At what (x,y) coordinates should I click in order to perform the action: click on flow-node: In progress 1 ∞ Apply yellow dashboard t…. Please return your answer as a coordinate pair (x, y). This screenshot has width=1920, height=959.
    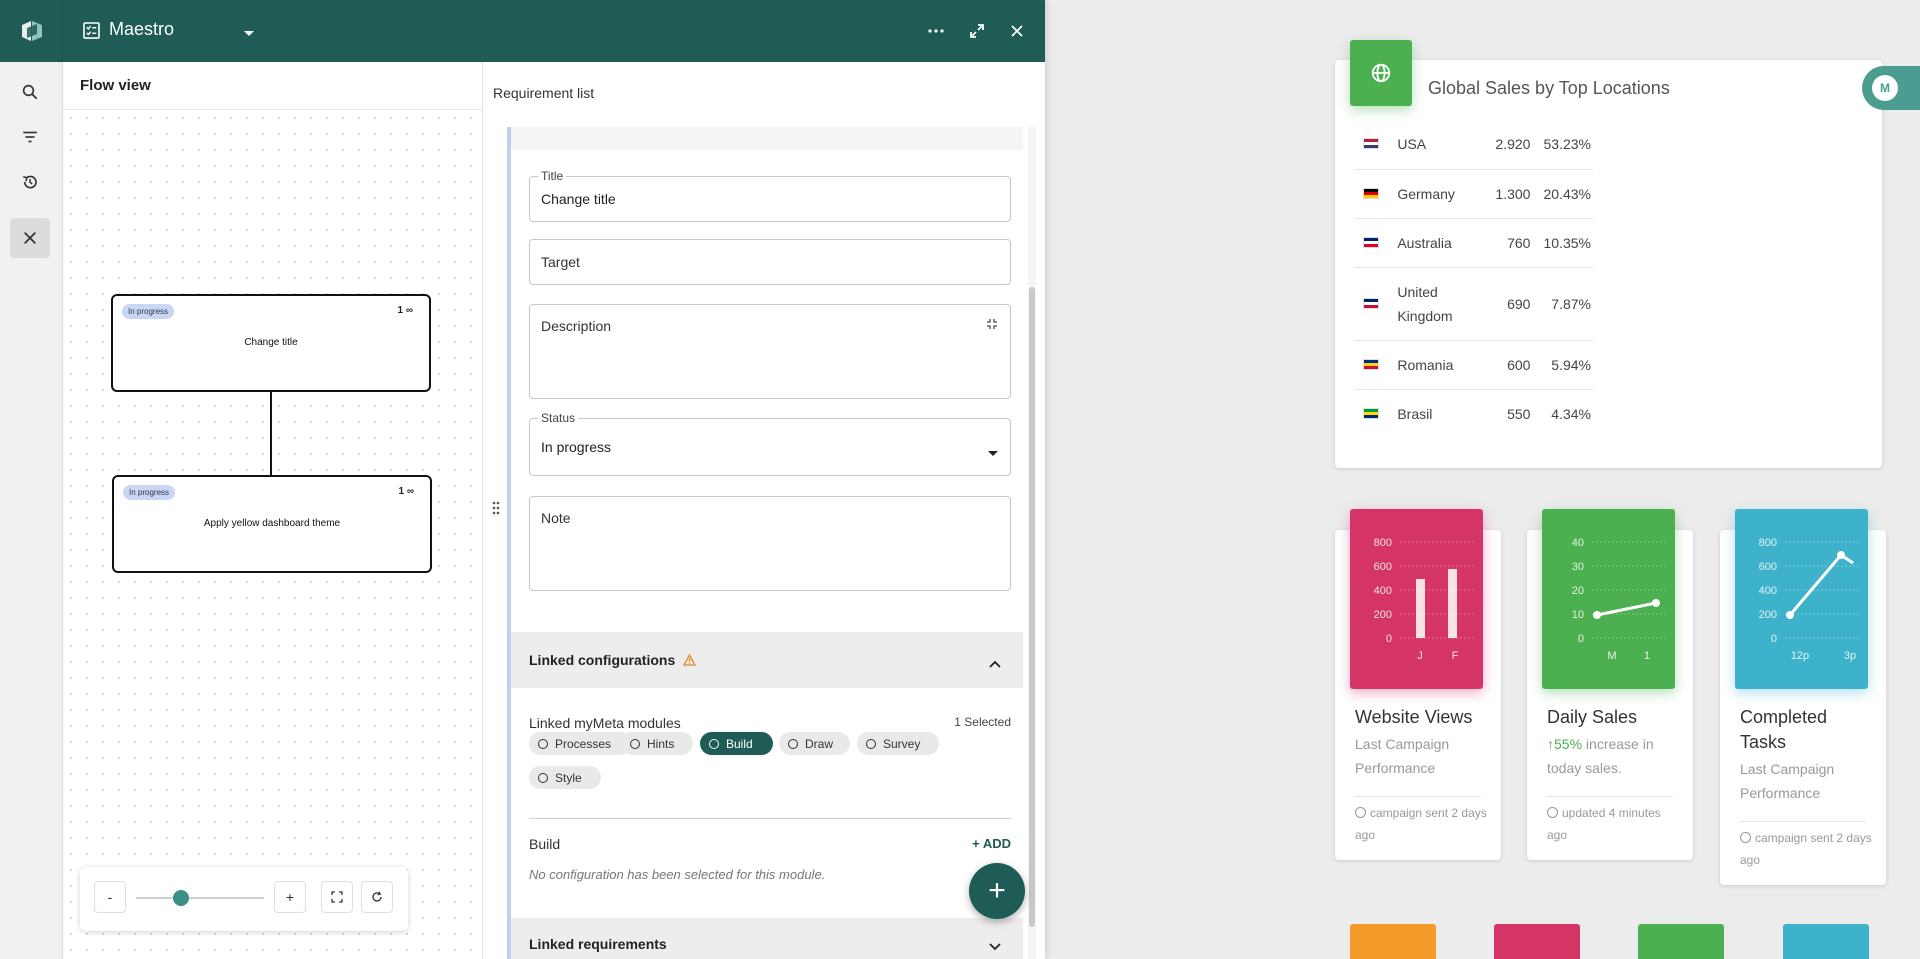
    Looking at the image, I should click on (272, 524).